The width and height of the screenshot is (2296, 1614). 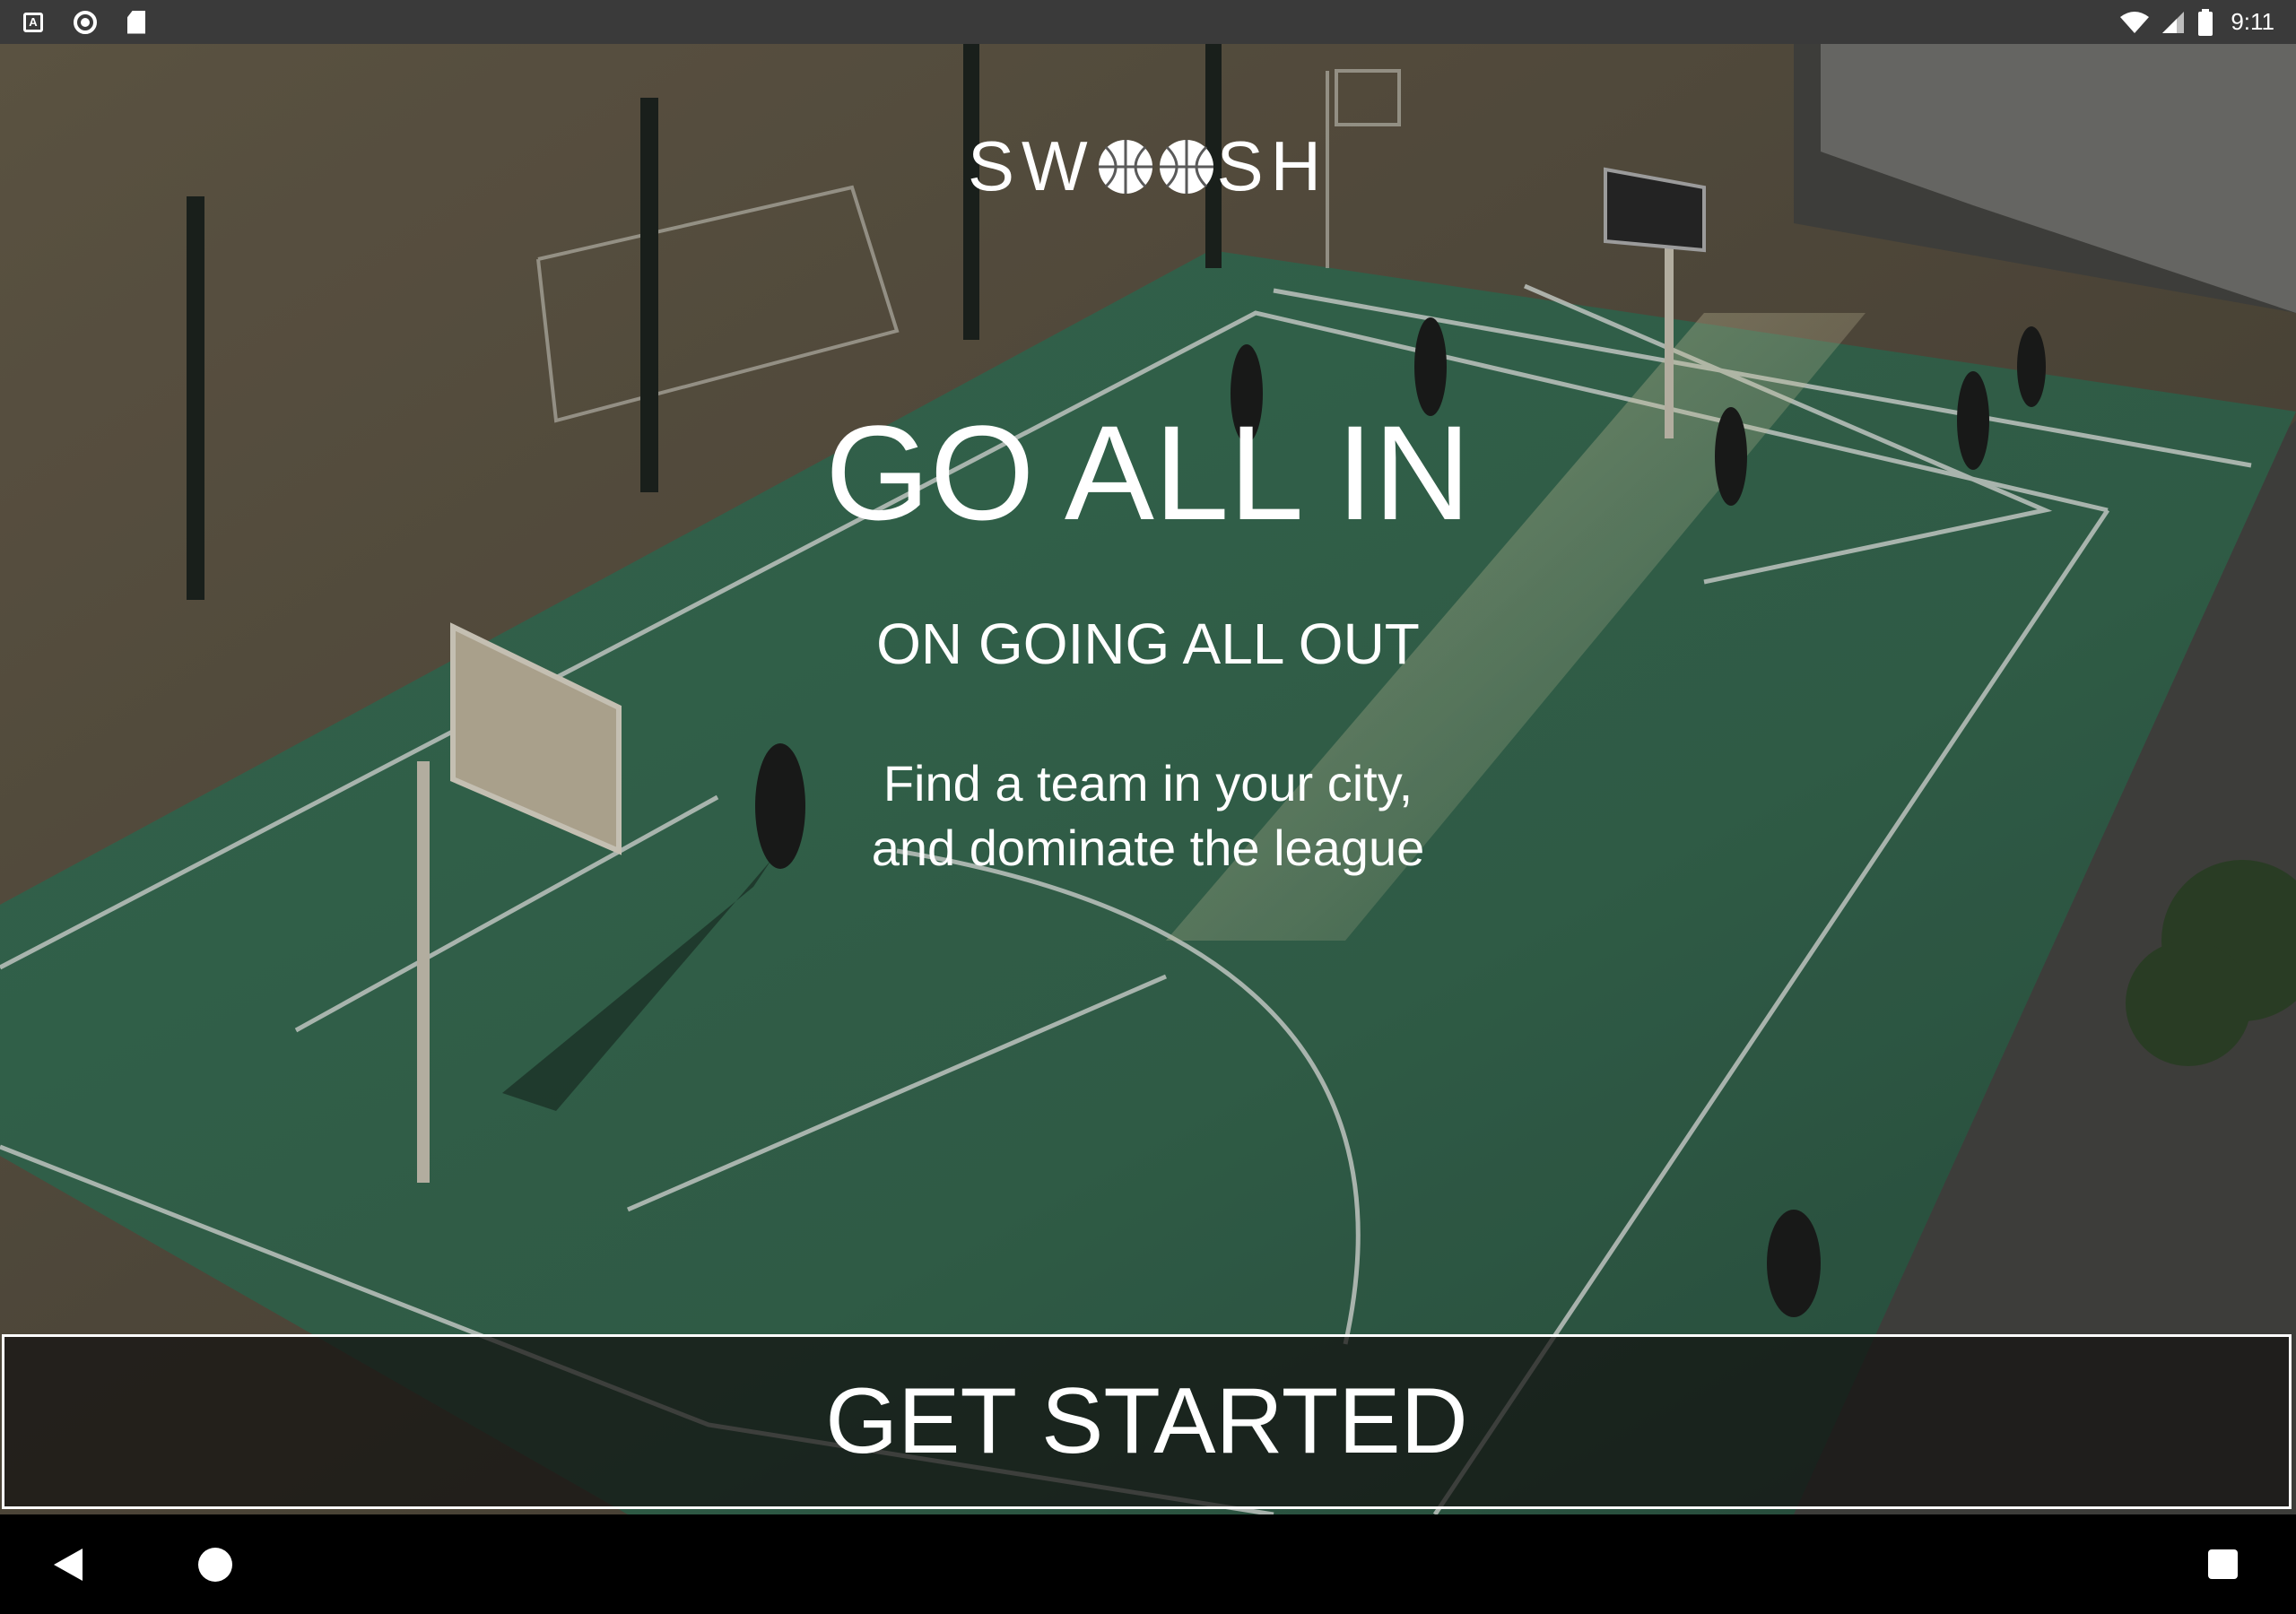 What do you see at coordinates (215, 1565) in the screenshot?
I see `home-icon` at bounding box center [215, 1565].